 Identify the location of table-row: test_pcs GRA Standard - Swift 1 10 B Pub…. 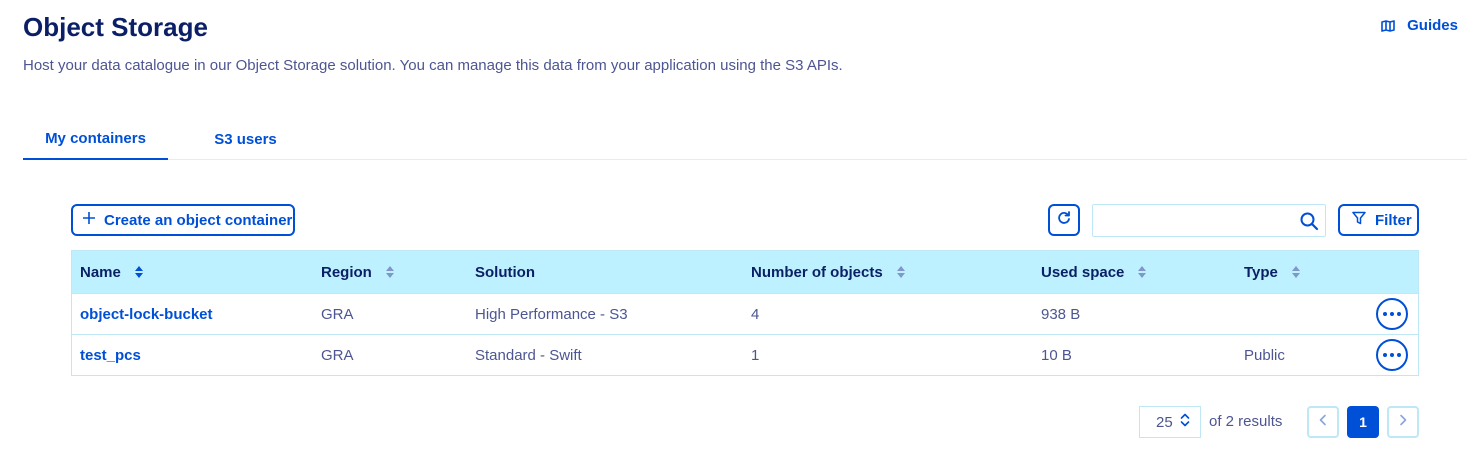
(745, 354).